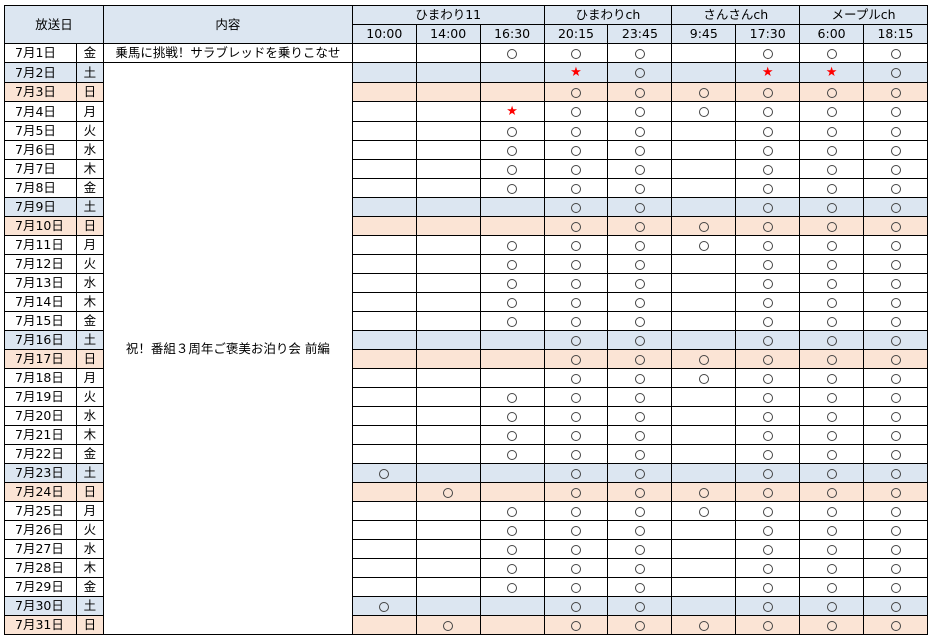  I want to click on time-header: 17:30, so click(768, 34).